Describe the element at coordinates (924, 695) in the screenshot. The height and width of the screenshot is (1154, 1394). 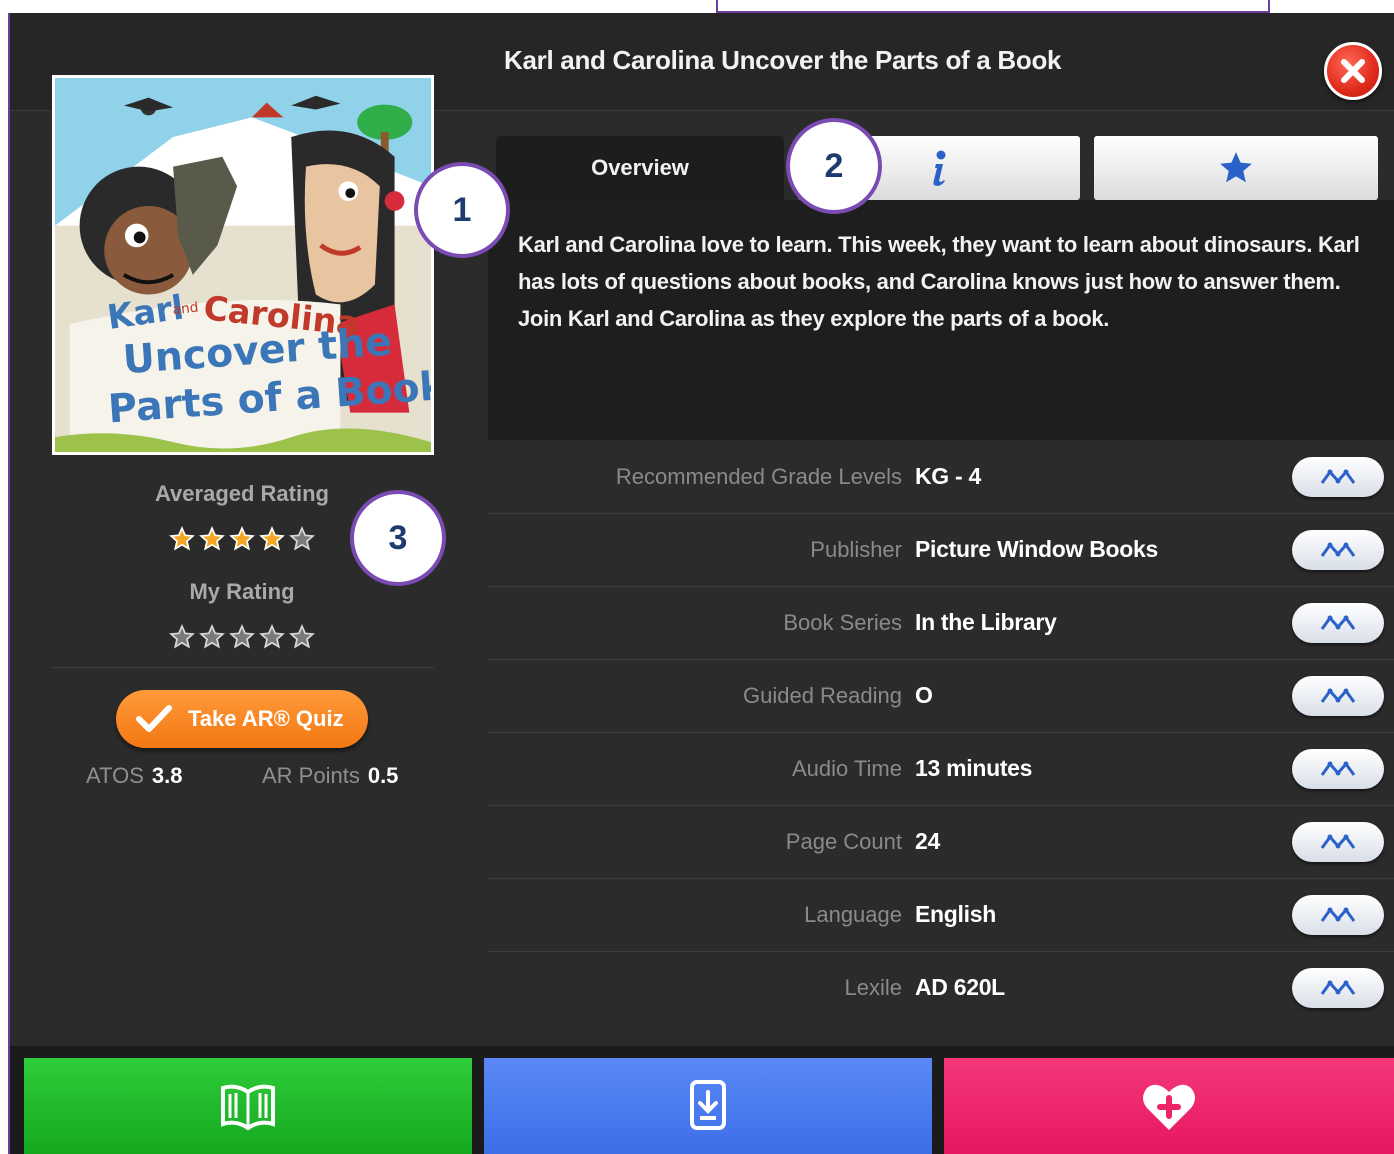
I see `detail-value: O` at that location.